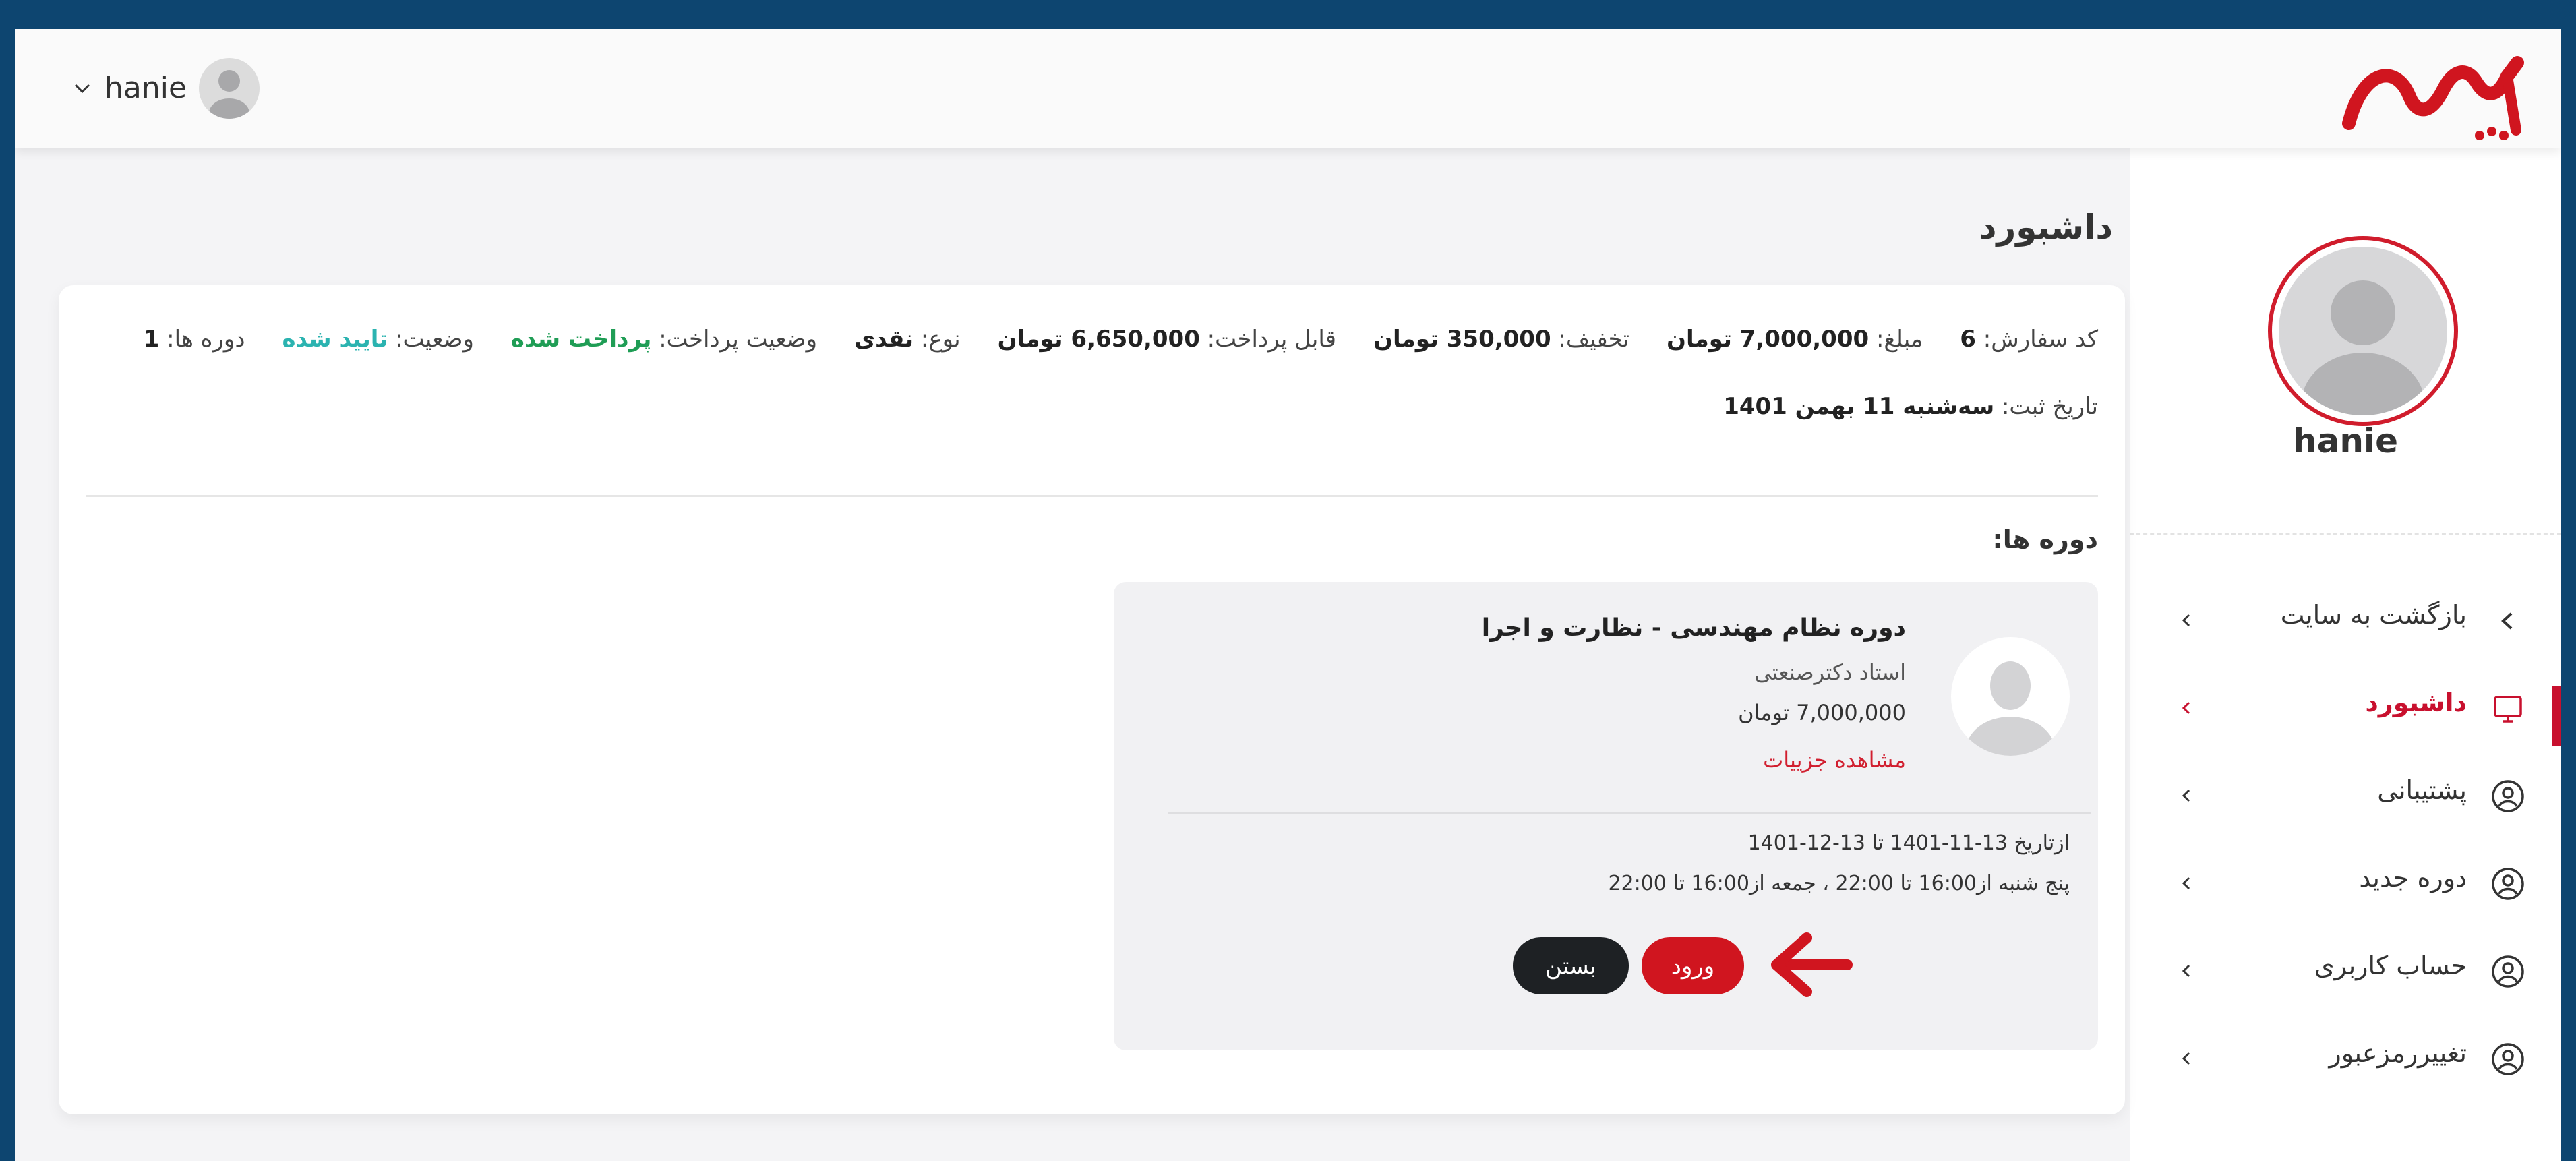 The width and height of the screenshot is (2576, 1161). Describe the element at coordinates (2422, 790) in the screenshot. I see `sidebar-item-label: پشتیبانی` at that location.